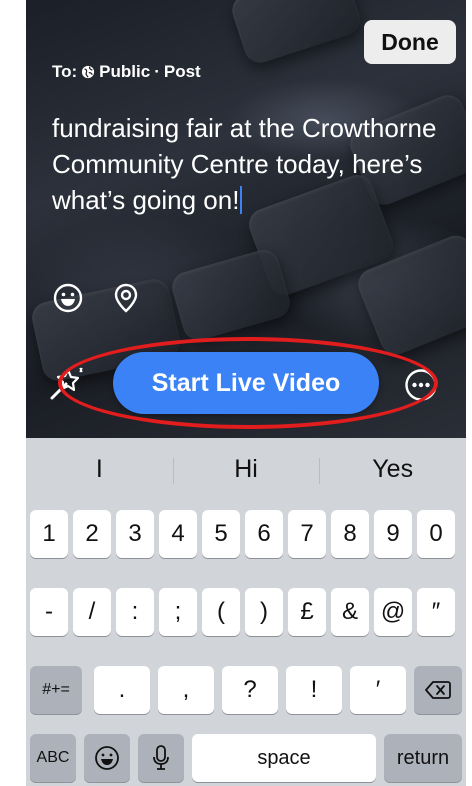  What do you see at coordinates (182, 71) in the screenshot?
I see `post-type-label: Post` at bounding box center [182, 71].